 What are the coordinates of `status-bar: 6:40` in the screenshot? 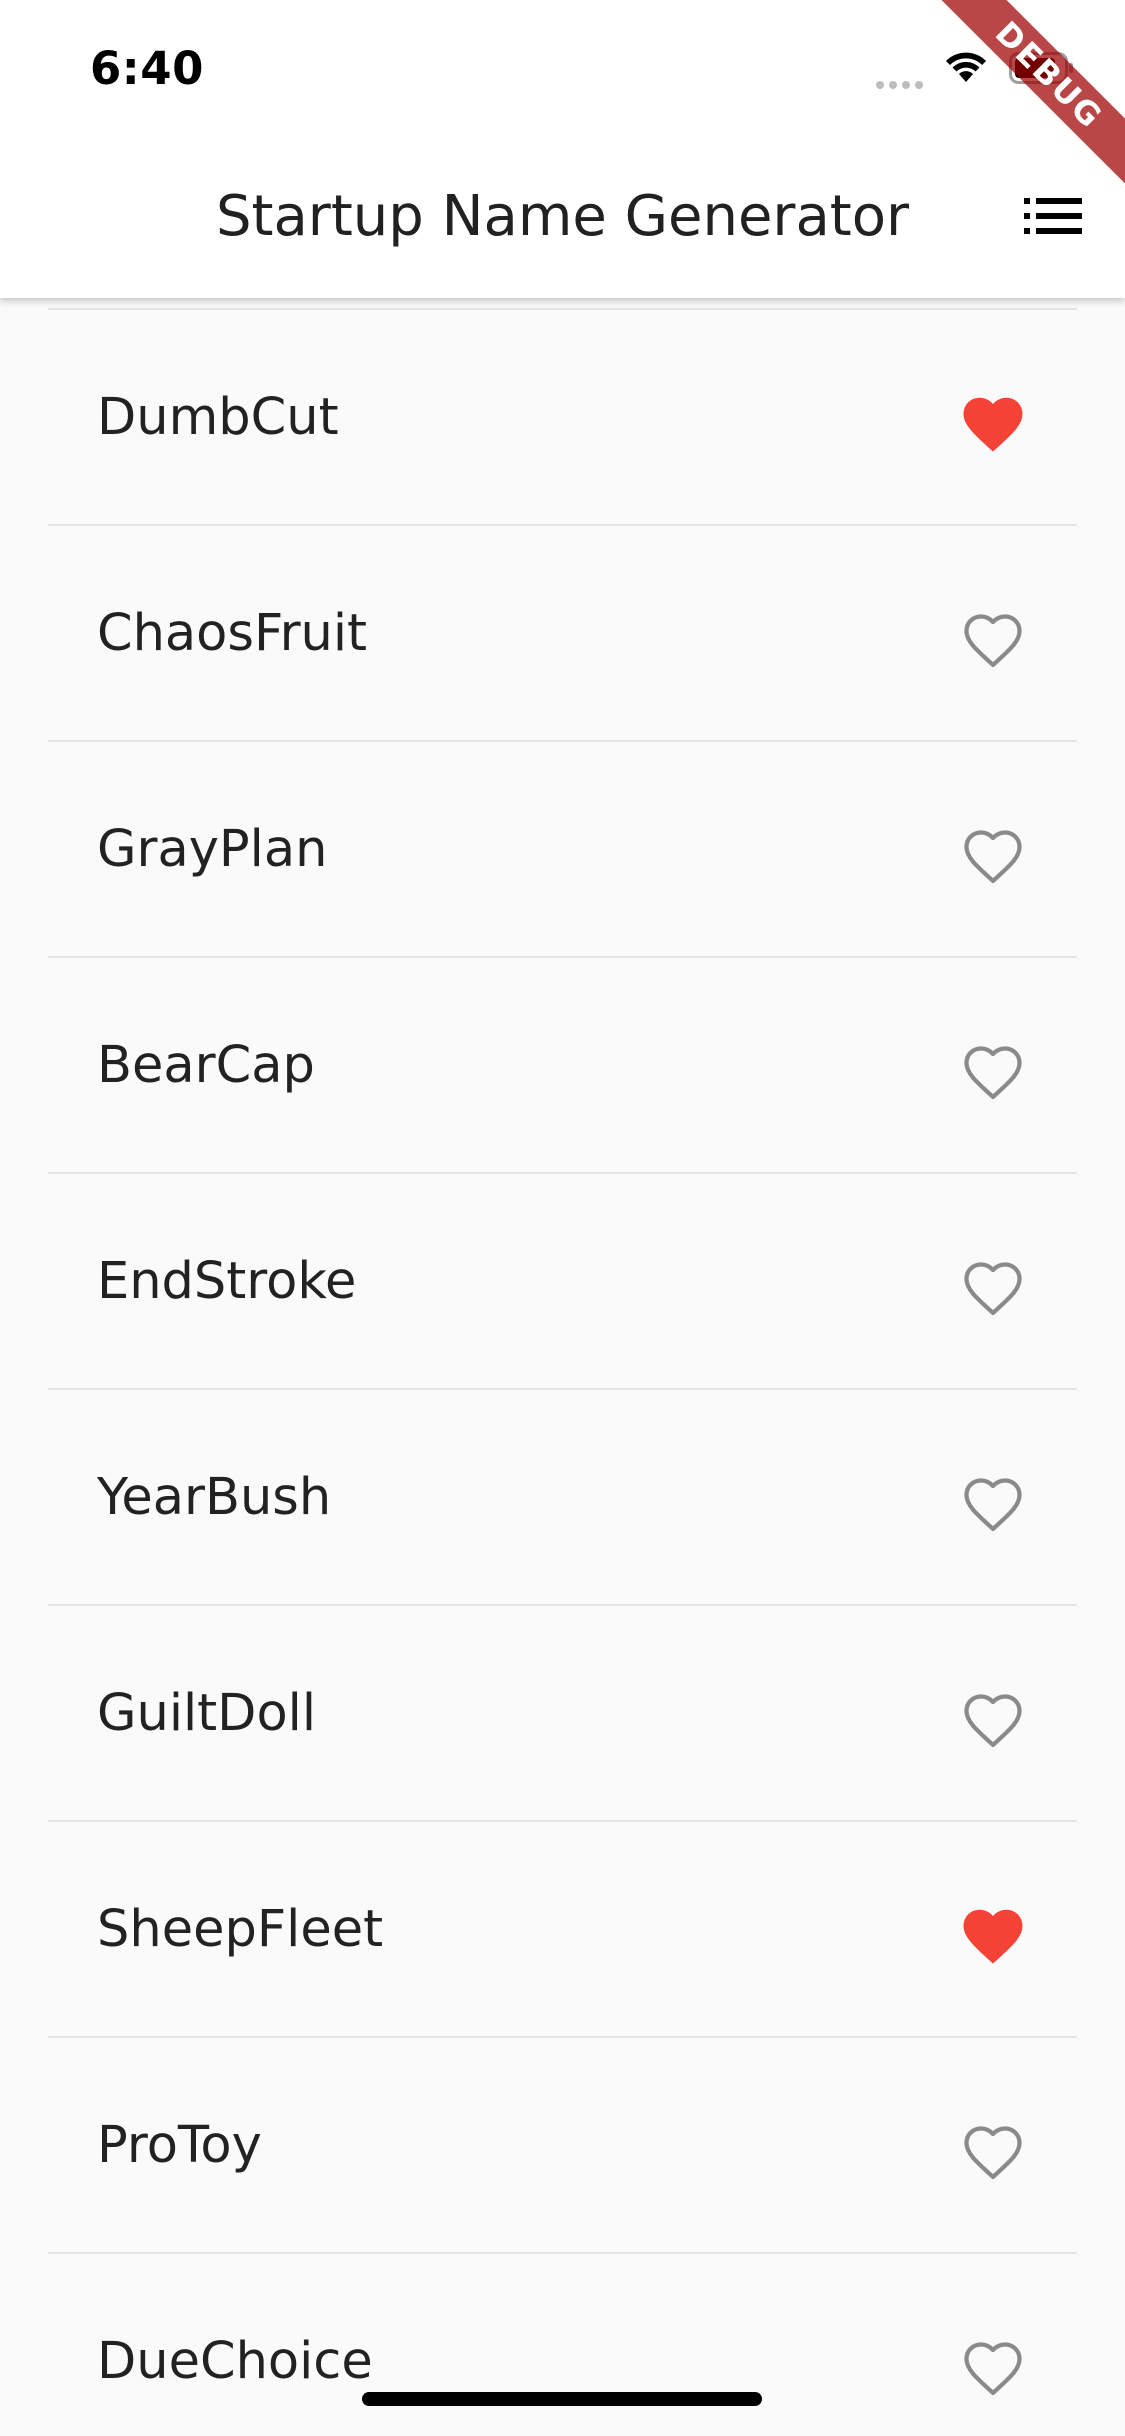 It's located at (562, 70).